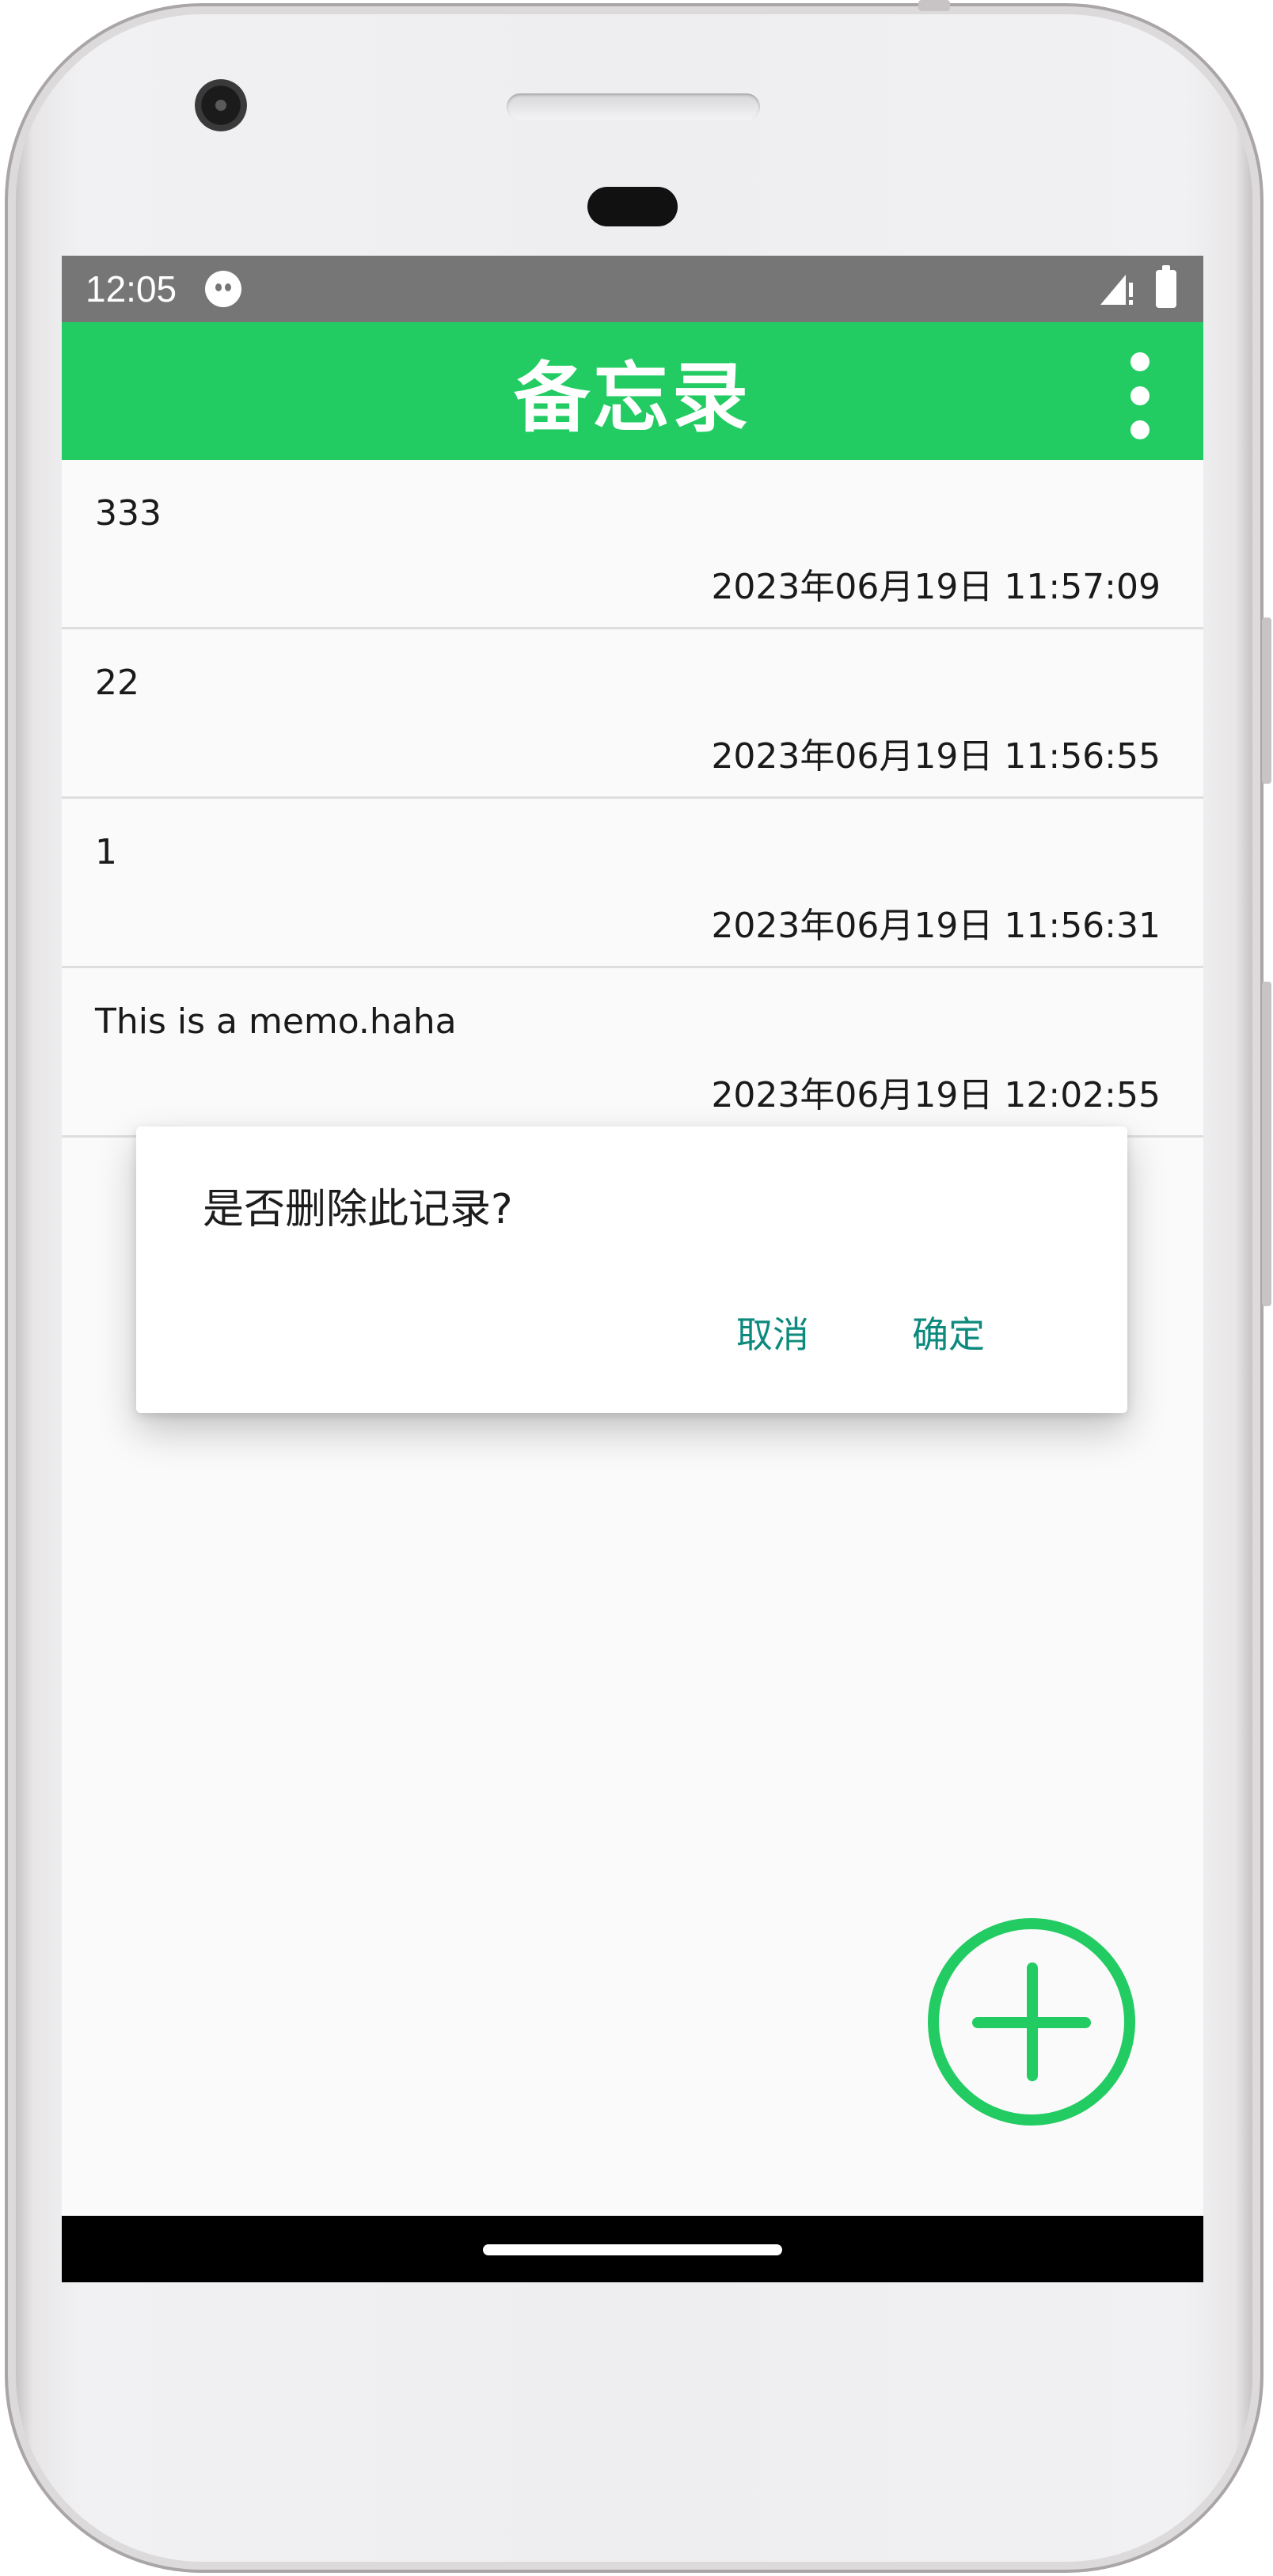 Image resolution: width=1273 pixels, height=2576 pixels. I want to click on memo-content: 333, so click(128, 513).